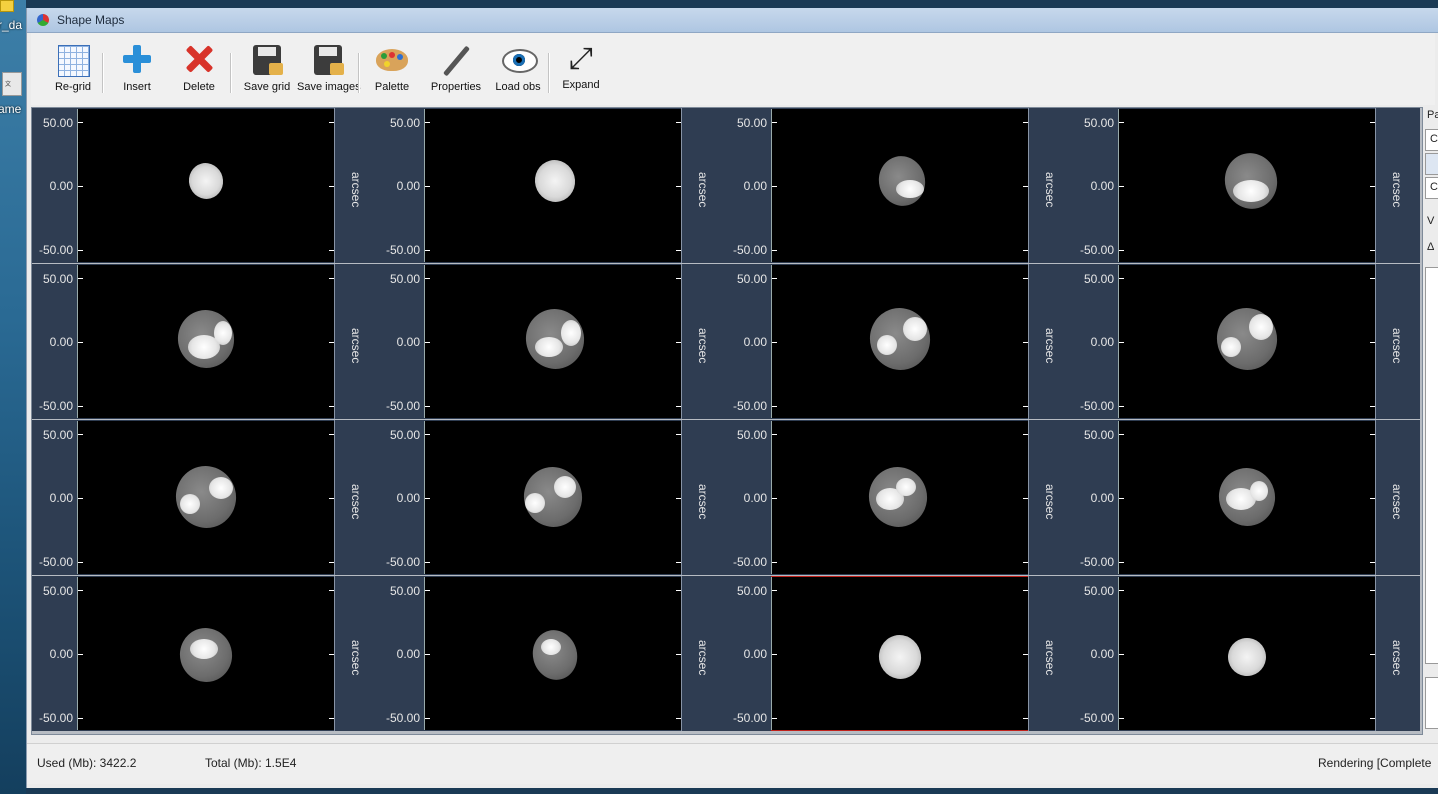 Image resolution: width=1438 pixels, height=794 pixels. I want to click on delete-label: Delete, so click(199, 87).